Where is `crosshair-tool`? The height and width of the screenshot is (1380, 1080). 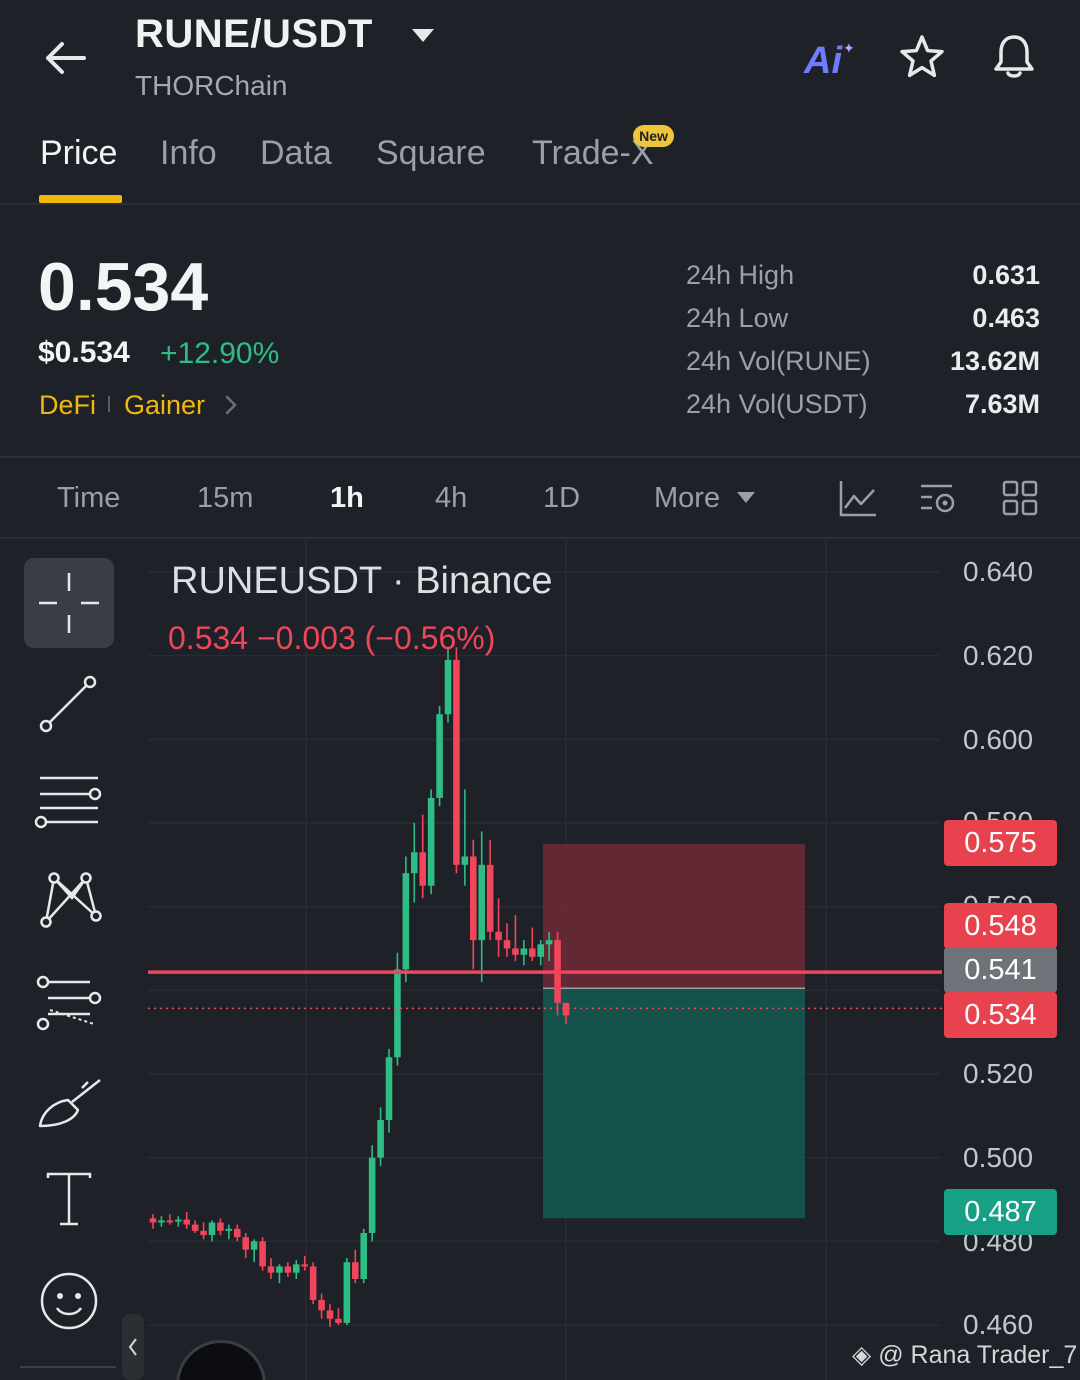 crosshair-tool is located at coordinates (69, 603).